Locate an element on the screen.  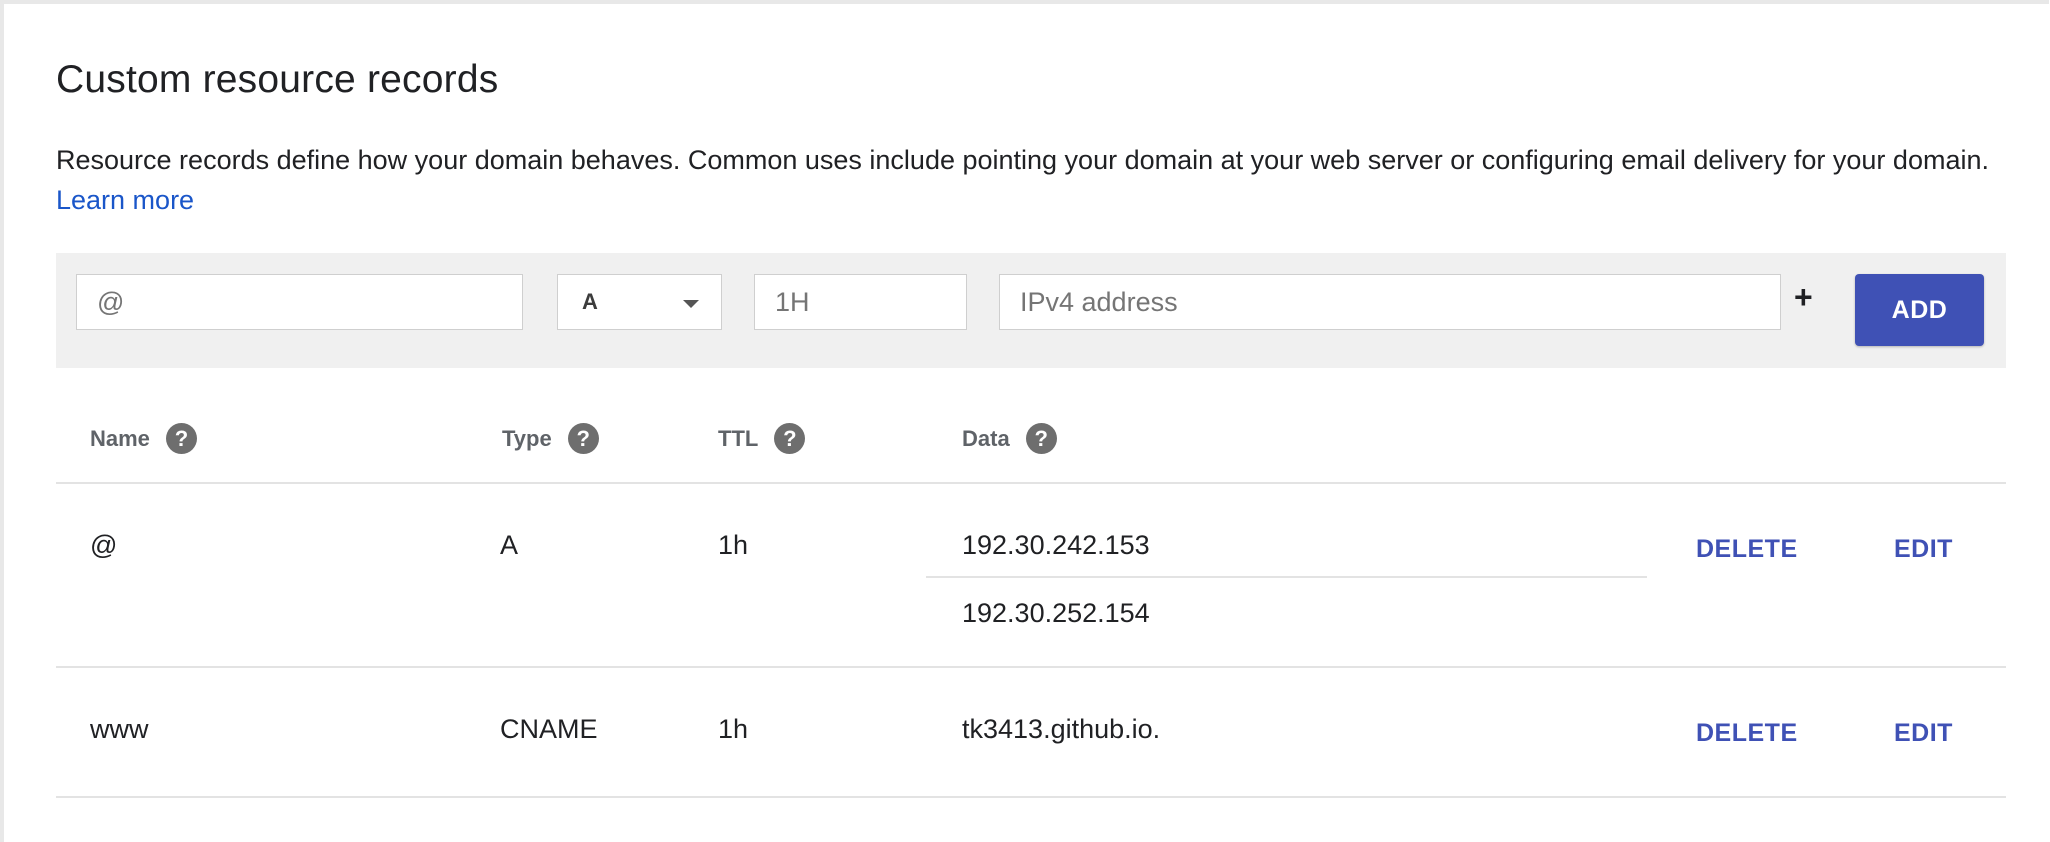
type-select-value: A is located at coordinates (590, 301).